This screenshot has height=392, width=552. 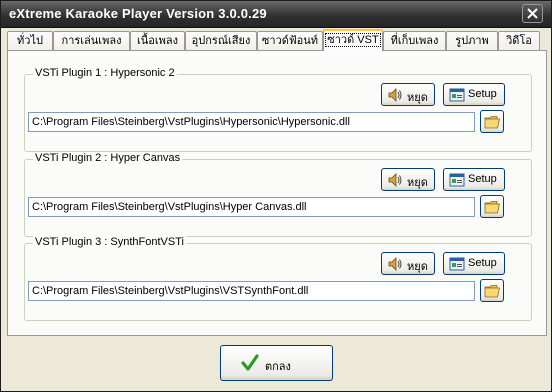 I want to click on window-title: eXtreme Karaoke Player Version 3.0.0.29, so click(x=138, y=13).